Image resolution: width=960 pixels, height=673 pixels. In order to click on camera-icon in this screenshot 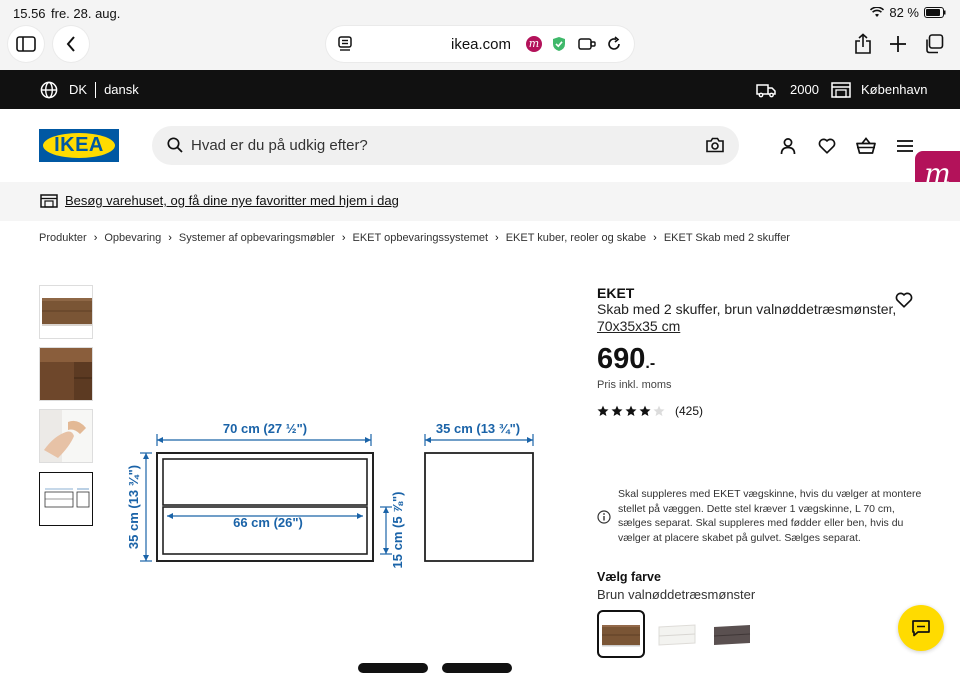, I will do `click(715, 145)`.